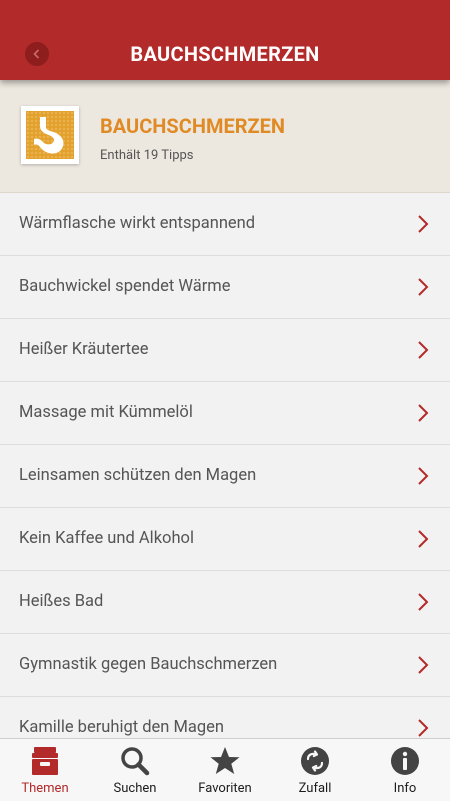  I want to click on tab-suchen-label: Suchen, so click(135, 788).